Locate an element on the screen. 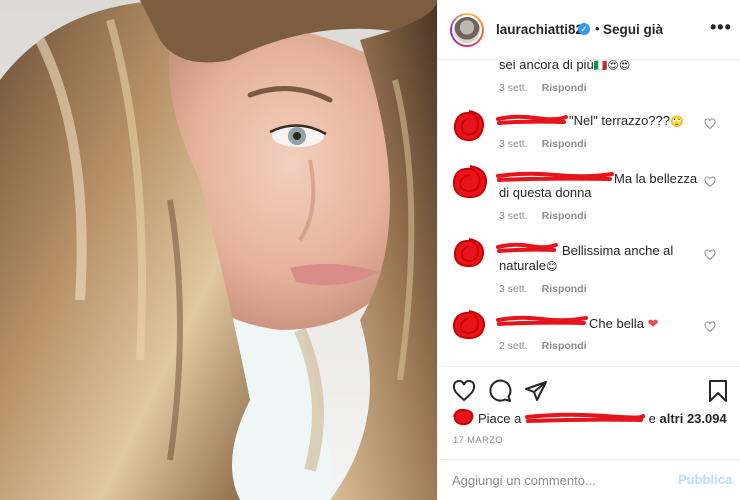 The image size is (740, 500). comment-text: Che bella ❤ is located at coordinates (624, 323).